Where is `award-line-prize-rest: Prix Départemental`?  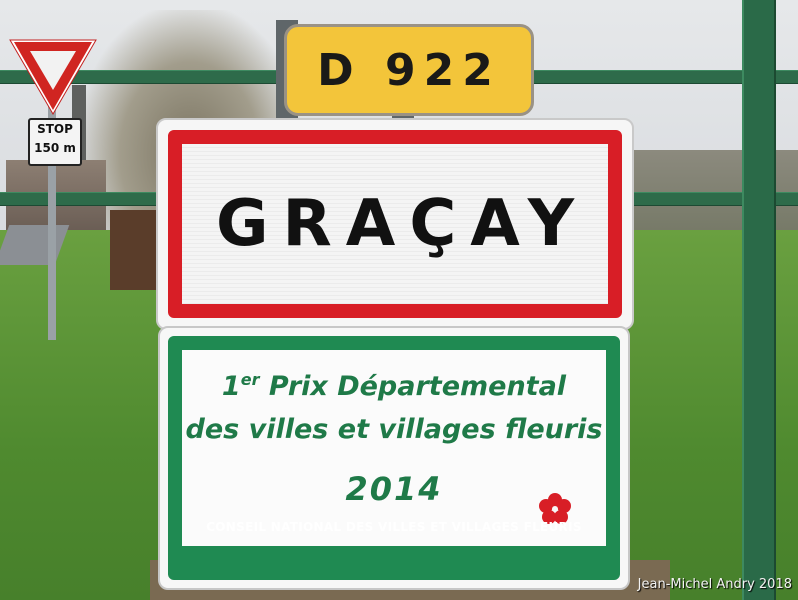 award-line-prize-rest: Prix Départemental is located at coordinates (413, 386).